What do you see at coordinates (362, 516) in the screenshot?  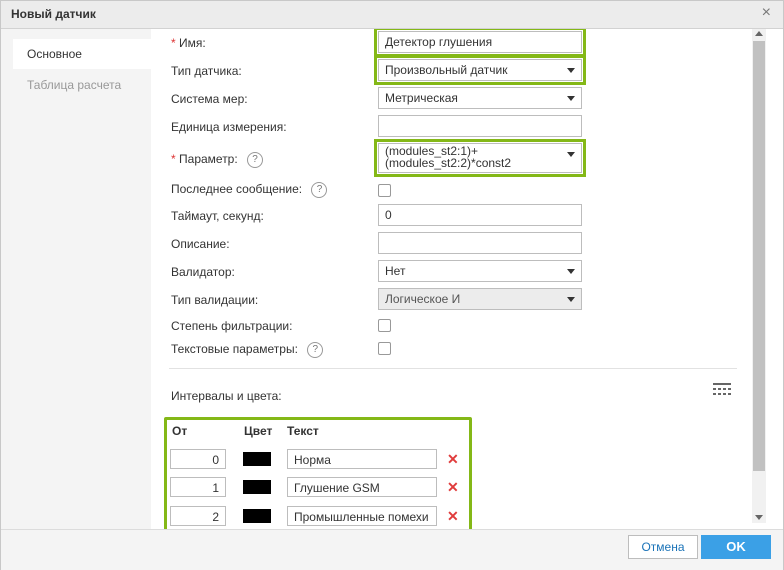 I see `interval-text-input: Промышленные помехи` at bounding box center [362, 516].